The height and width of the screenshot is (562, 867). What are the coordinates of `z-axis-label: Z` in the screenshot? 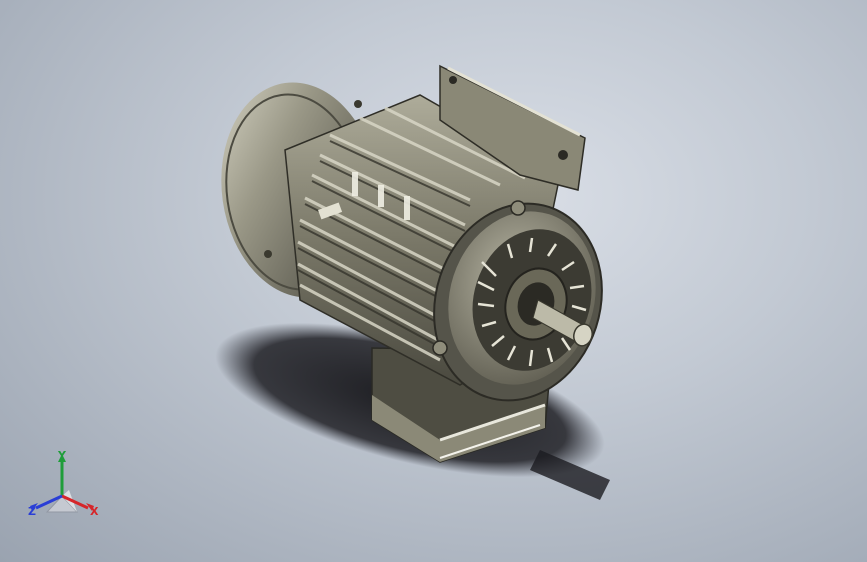 It's located at (32, 511).